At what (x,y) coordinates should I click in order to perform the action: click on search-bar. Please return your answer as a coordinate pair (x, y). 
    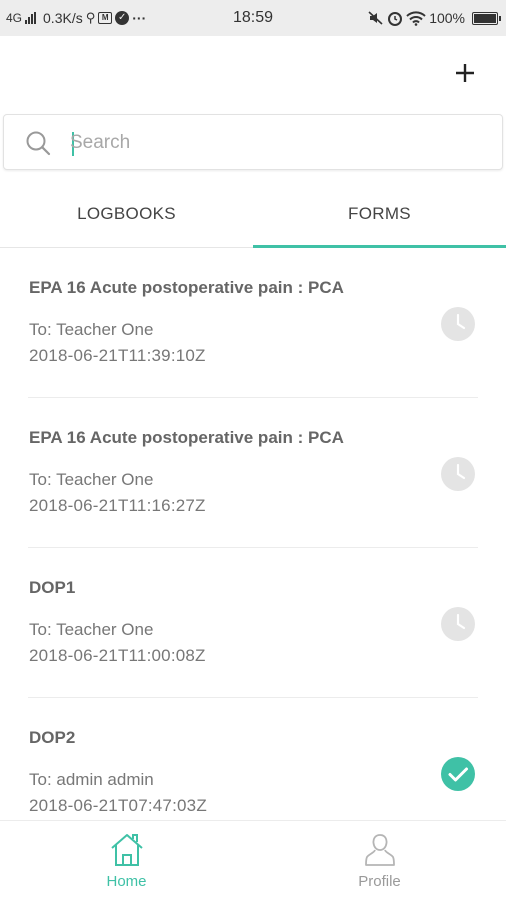
    Looking at the image, I should click on (253, 142).